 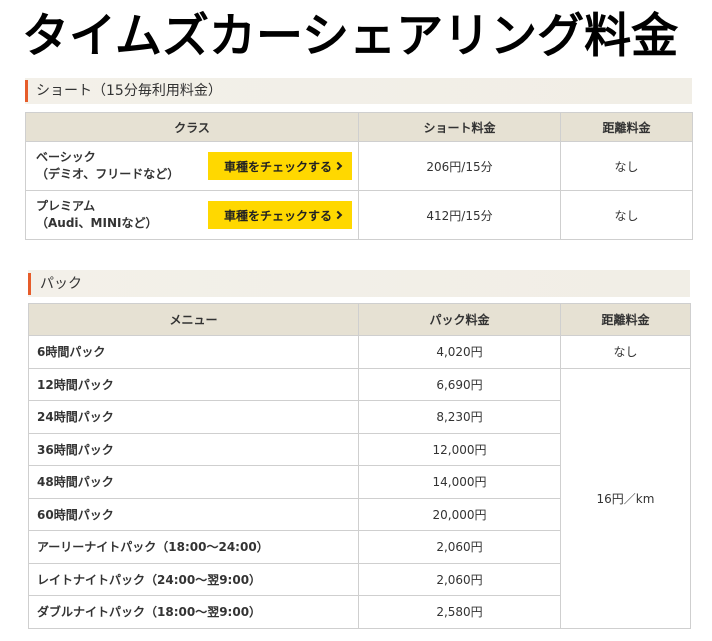 I want to click on column-header-class: クラス, so click(x=192, y=127).